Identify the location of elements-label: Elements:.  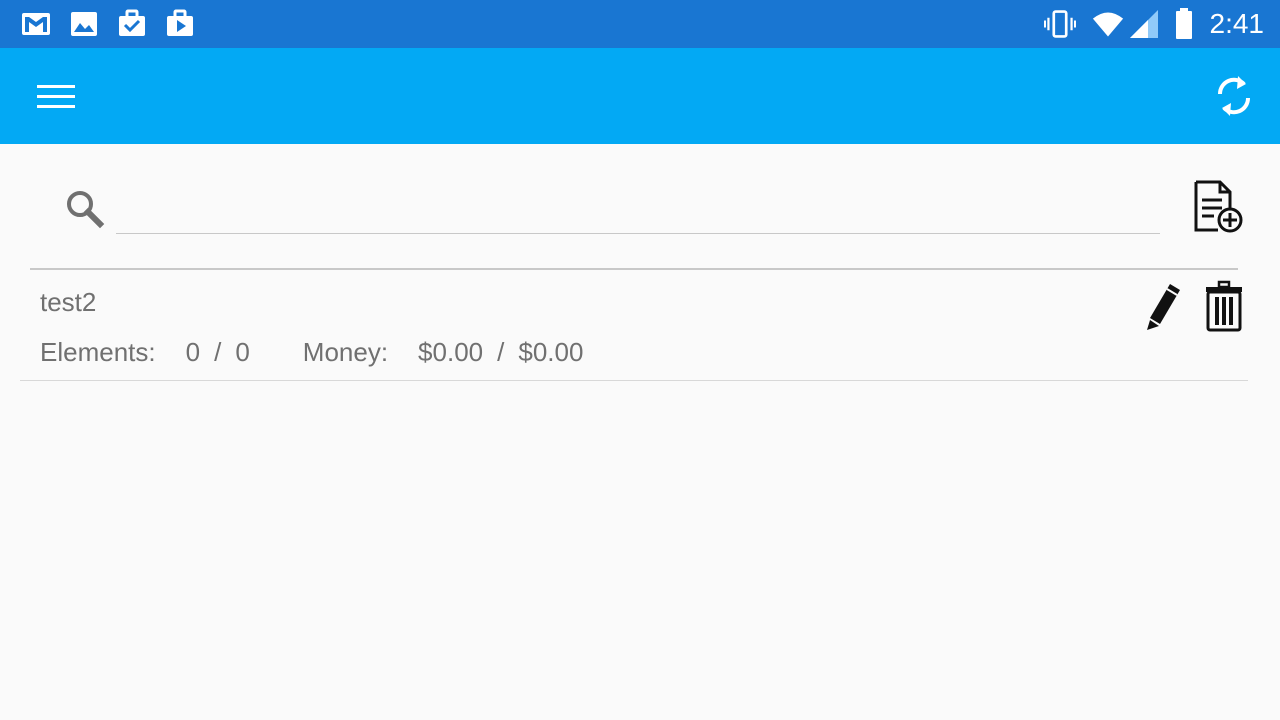
(98, 352).